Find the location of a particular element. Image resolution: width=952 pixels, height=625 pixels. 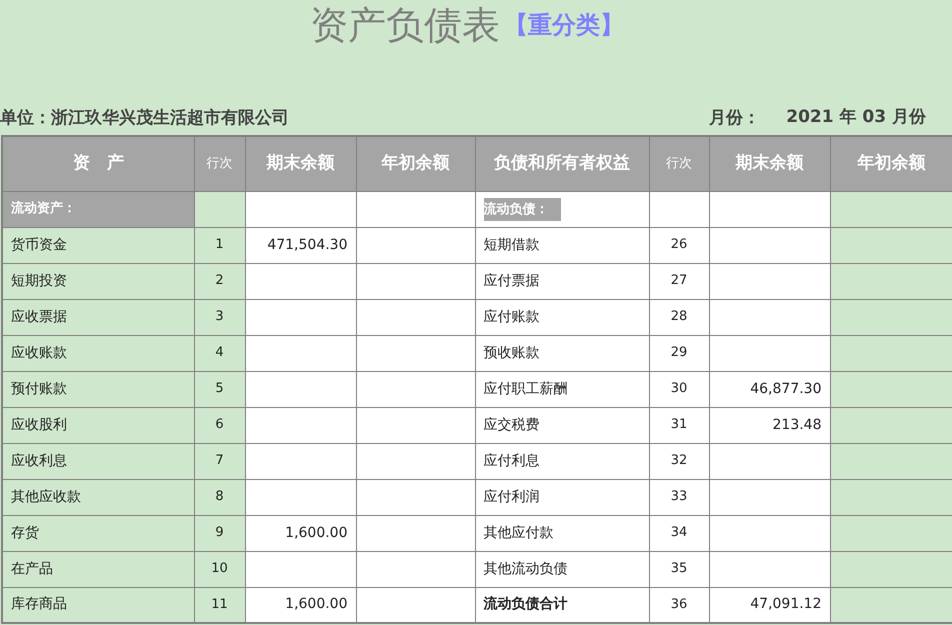

section-label: 流动资产： is located at coordinates (43, 208).